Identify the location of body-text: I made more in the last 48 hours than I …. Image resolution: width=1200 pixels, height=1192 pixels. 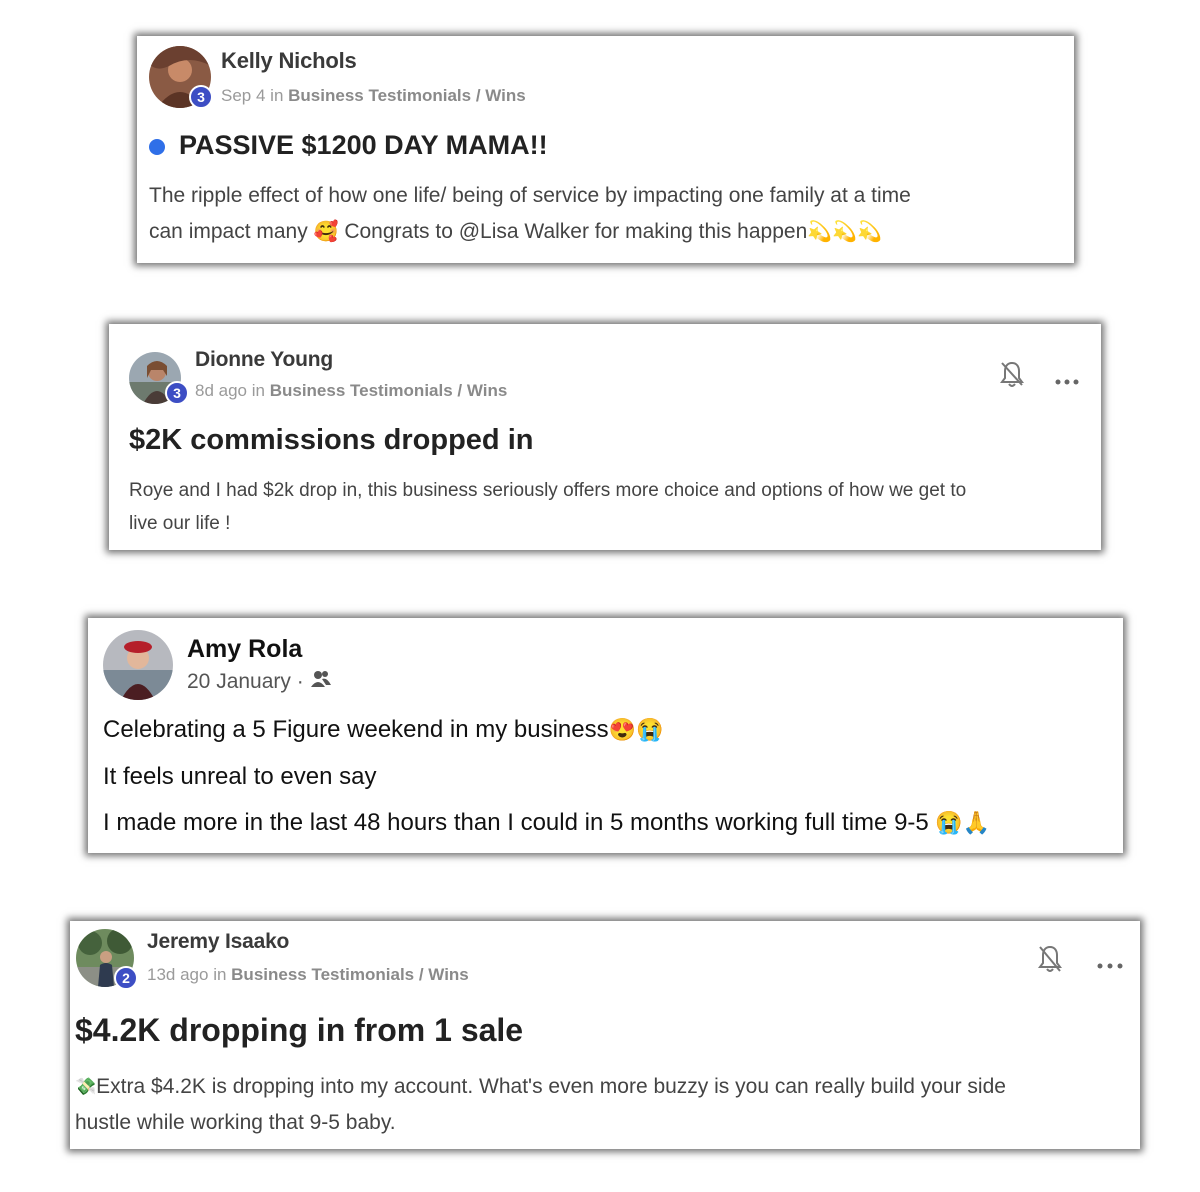
(516, 822).